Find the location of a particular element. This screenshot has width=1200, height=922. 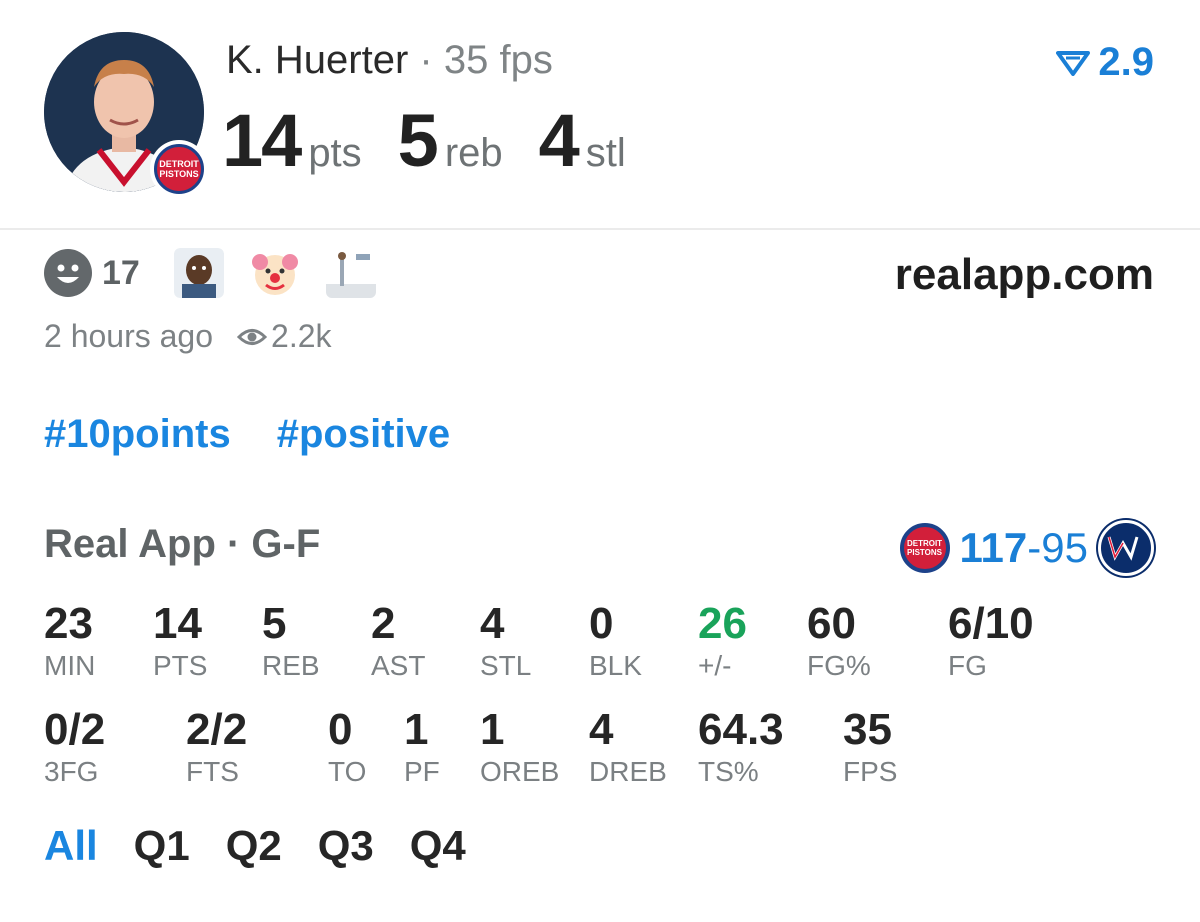

quarter-tabs: All Q1 Q2 Q3 Q4 is located at coordinates (255, 846).